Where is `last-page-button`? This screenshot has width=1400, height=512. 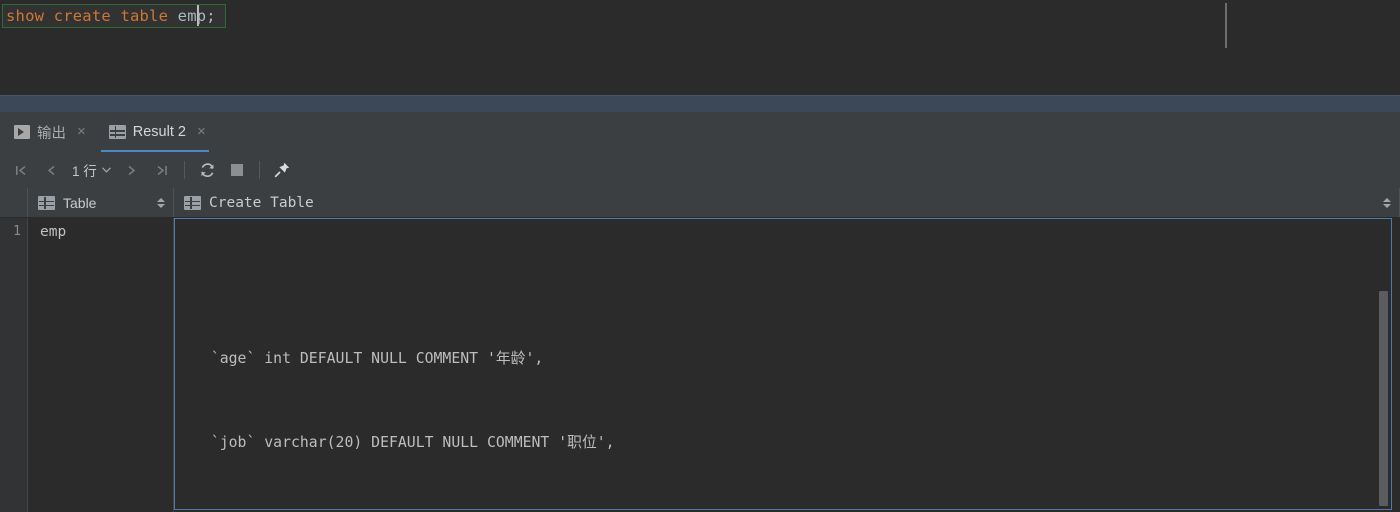 last-page-button is located at coordinates (162, 170).